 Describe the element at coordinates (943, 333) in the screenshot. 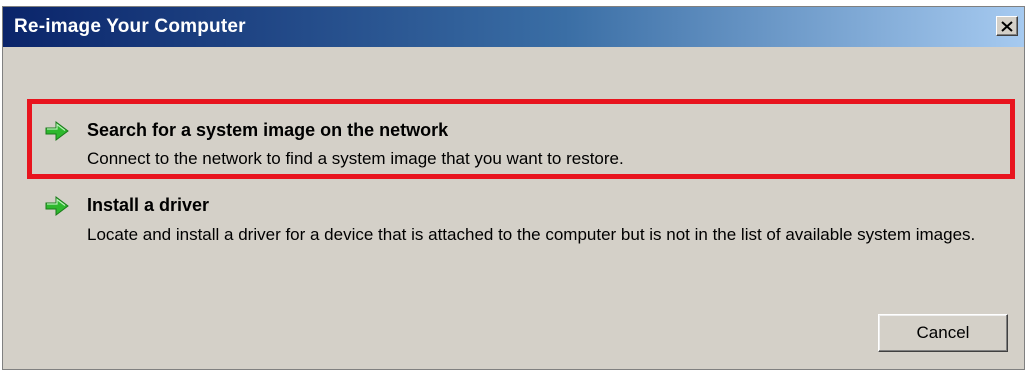

I see `cancel-button: Cancel` at that location.